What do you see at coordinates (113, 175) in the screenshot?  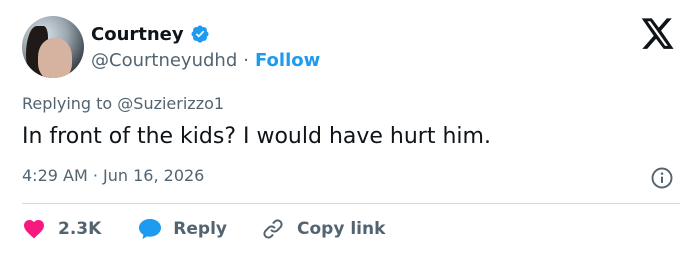 I see `tweet-timestamp: 4:29 AM · Jun 16, 2026` at bounding box center [113, 175].